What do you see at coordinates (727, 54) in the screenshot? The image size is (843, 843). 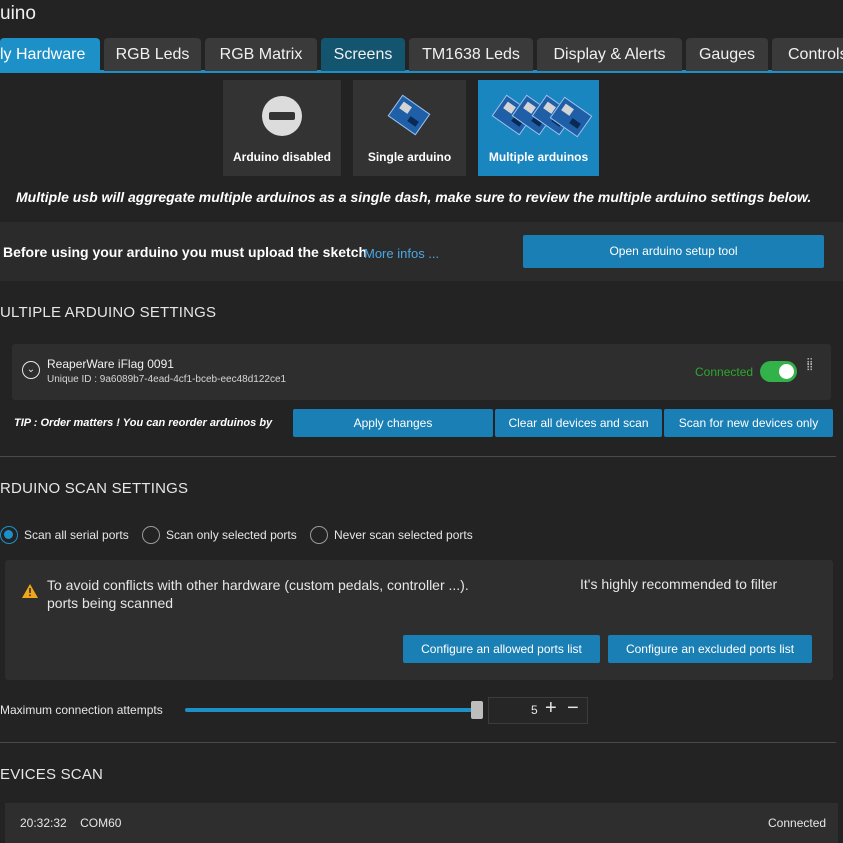 I see `tab-gauges: Gauges` at bounding box center [727, 54].